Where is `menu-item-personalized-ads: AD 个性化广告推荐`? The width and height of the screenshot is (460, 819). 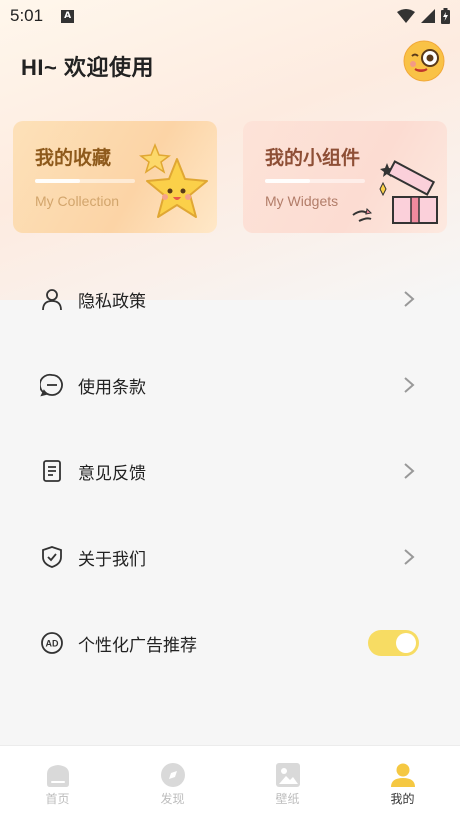 menu-item-personalized-ads: AD 个性化广告推荐 is located at coordinates (230, 643).